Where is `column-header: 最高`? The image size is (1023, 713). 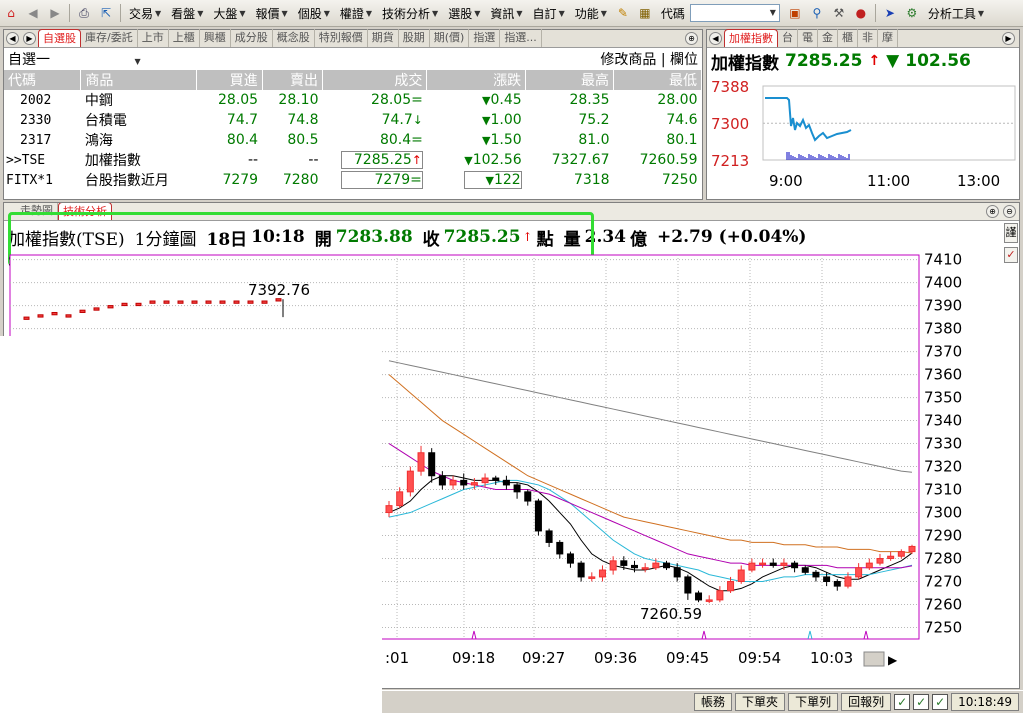 column-header: 最高 is located at coordinates (570, 80).